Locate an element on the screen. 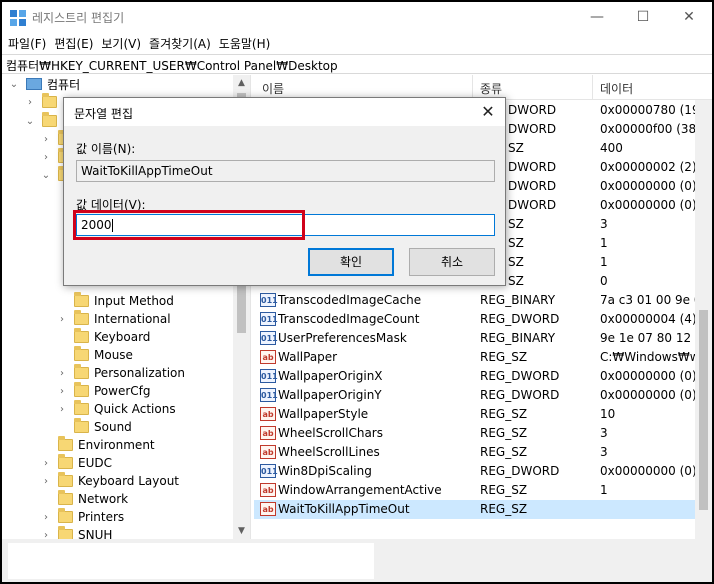 The width and height of the screenshot is (714, 584). table-row: ab WallpaperStyle REG_SZ 10 is located at coordinates (483, 414).